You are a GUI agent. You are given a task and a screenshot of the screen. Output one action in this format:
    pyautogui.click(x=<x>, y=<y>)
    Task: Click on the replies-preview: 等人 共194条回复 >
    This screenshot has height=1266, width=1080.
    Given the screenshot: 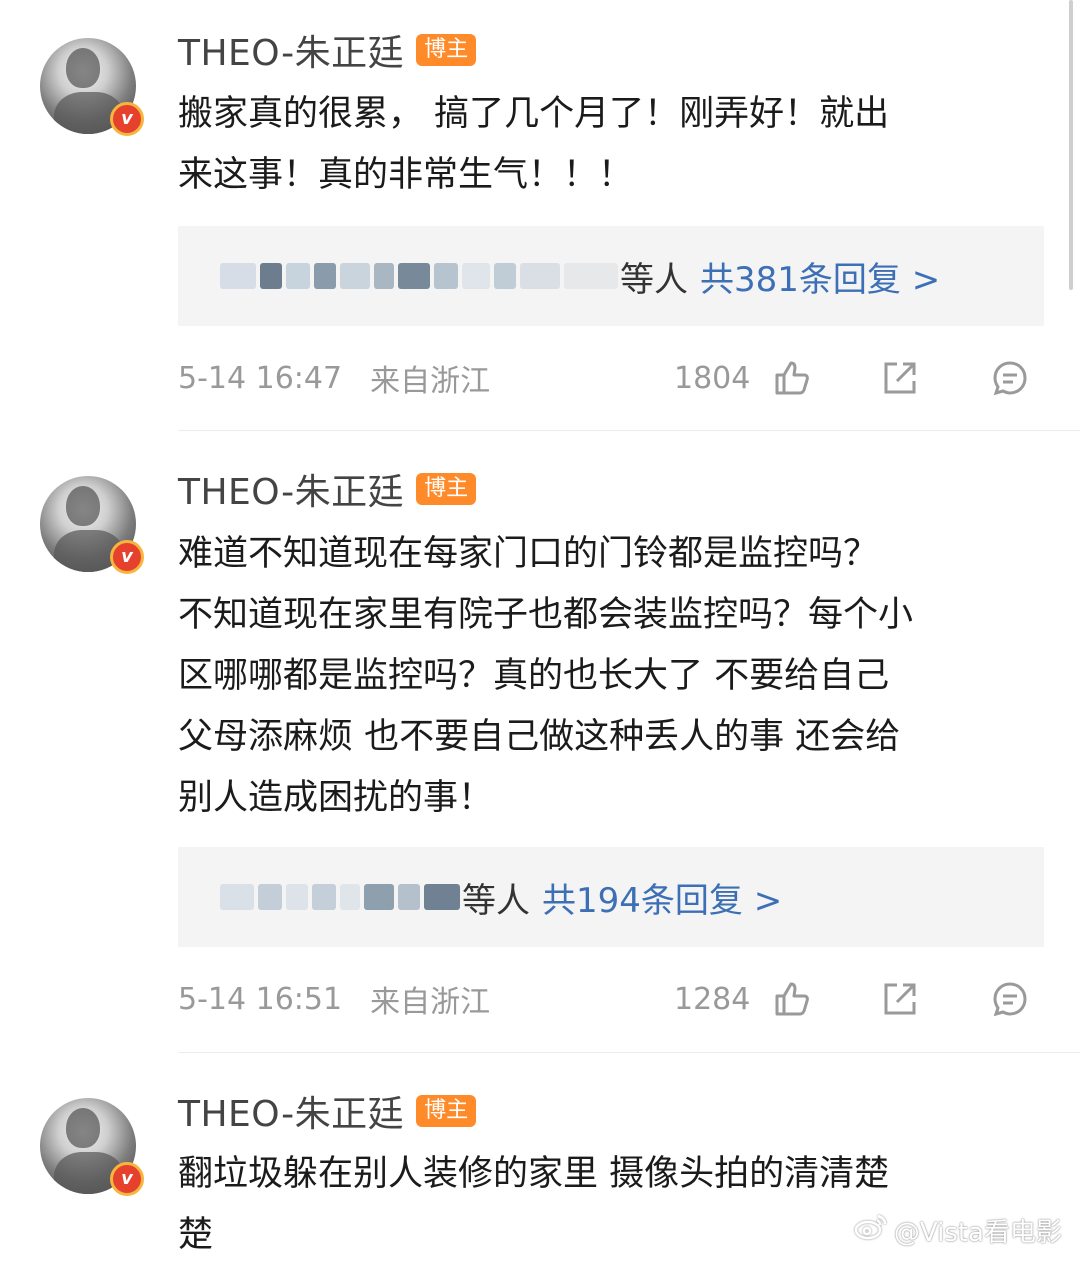 What is the action you would take?
    pyautogui.click(x=611, y=897)
    